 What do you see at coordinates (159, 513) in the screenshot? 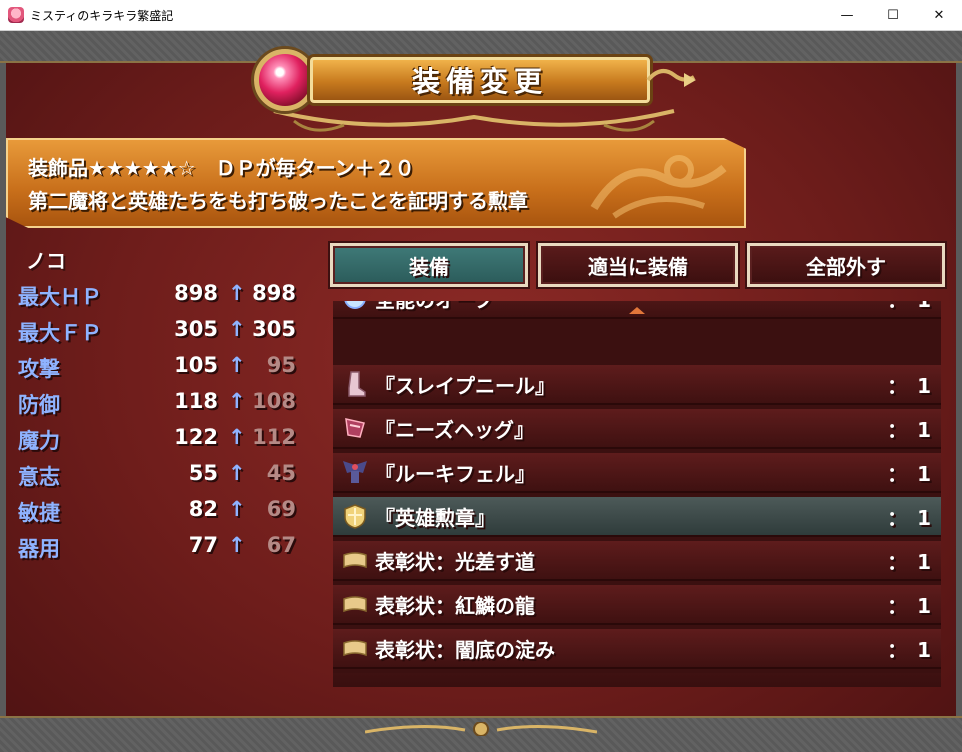
I see `stat-row-agility: 敏捷 82 ↑ 69` at bounding box center [159, 513].